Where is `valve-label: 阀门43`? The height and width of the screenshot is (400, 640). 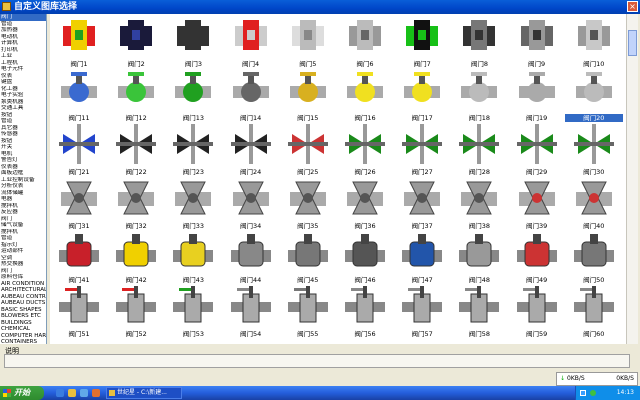 valve-label: 阀门43 is located at coordinates (193, 280).